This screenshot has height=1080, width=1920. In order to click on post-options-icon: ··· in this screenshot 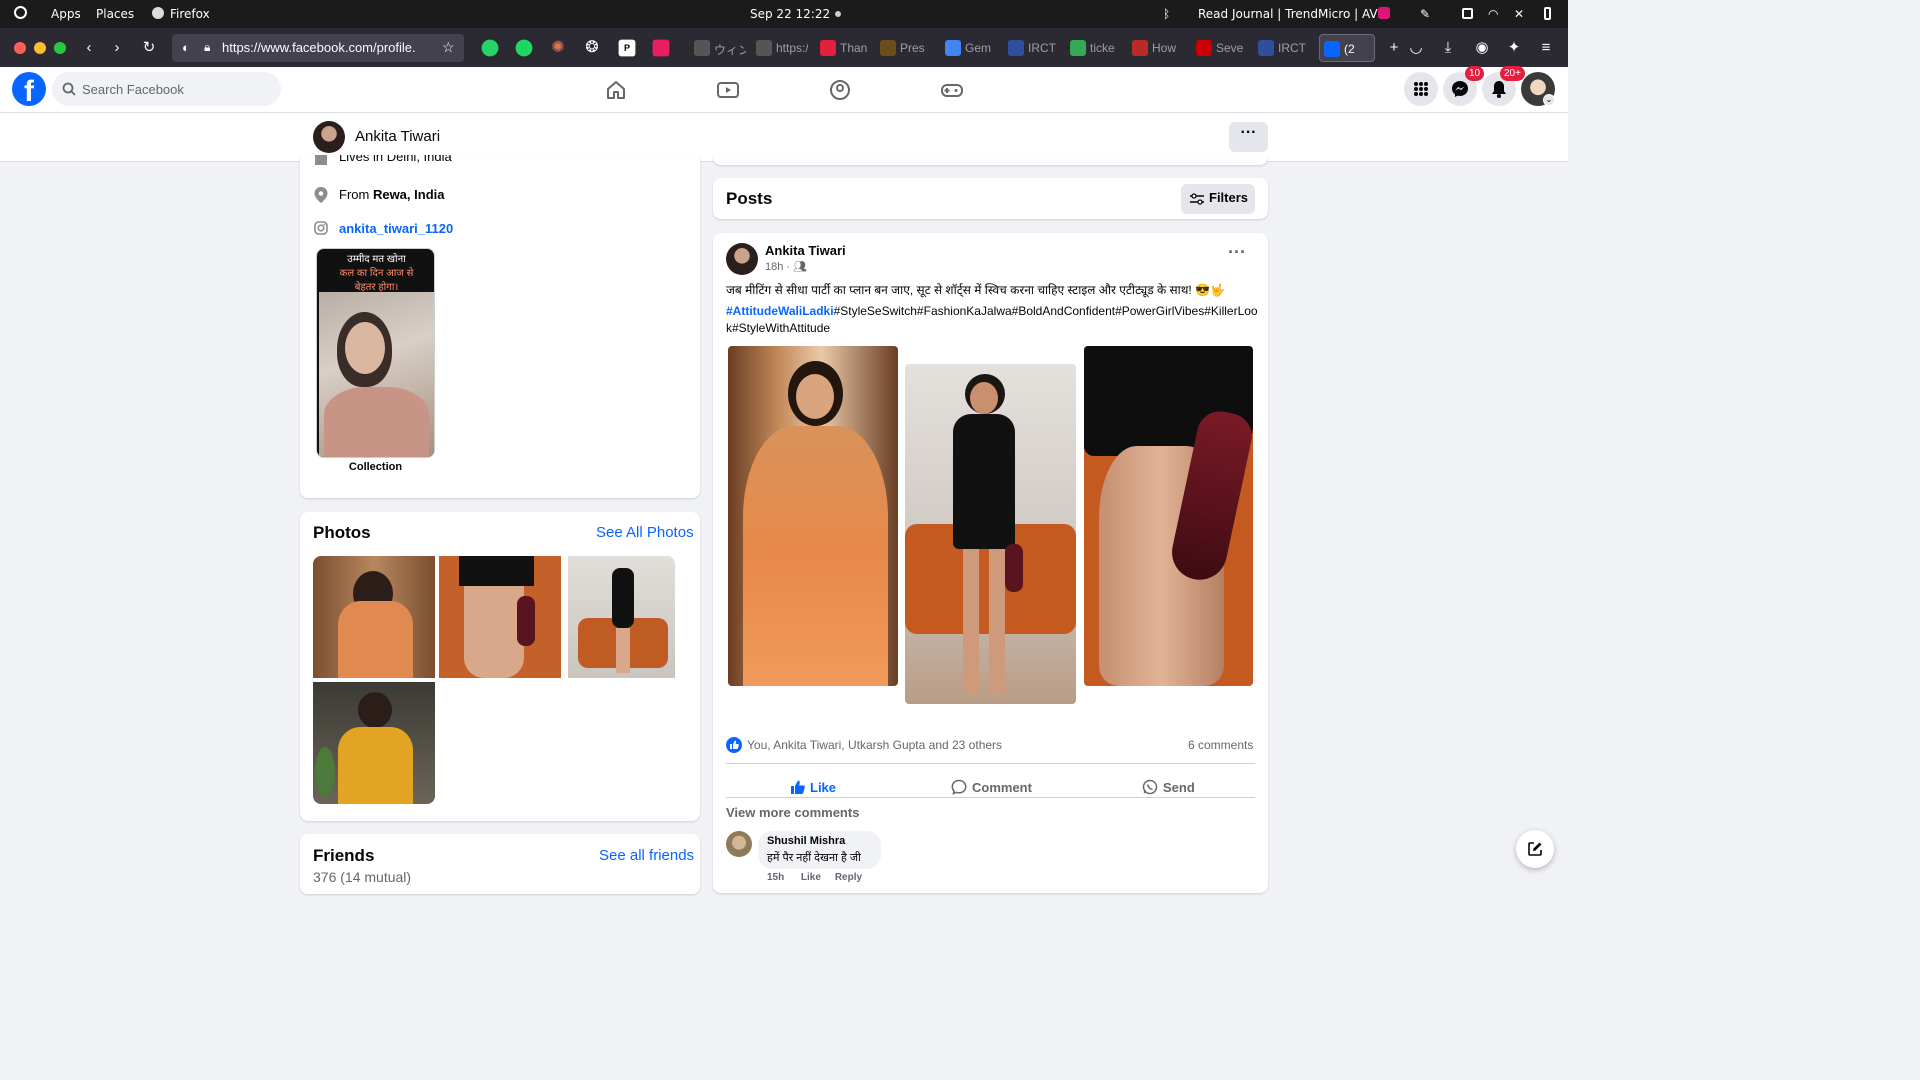, I will do `click(1237, 252)`.